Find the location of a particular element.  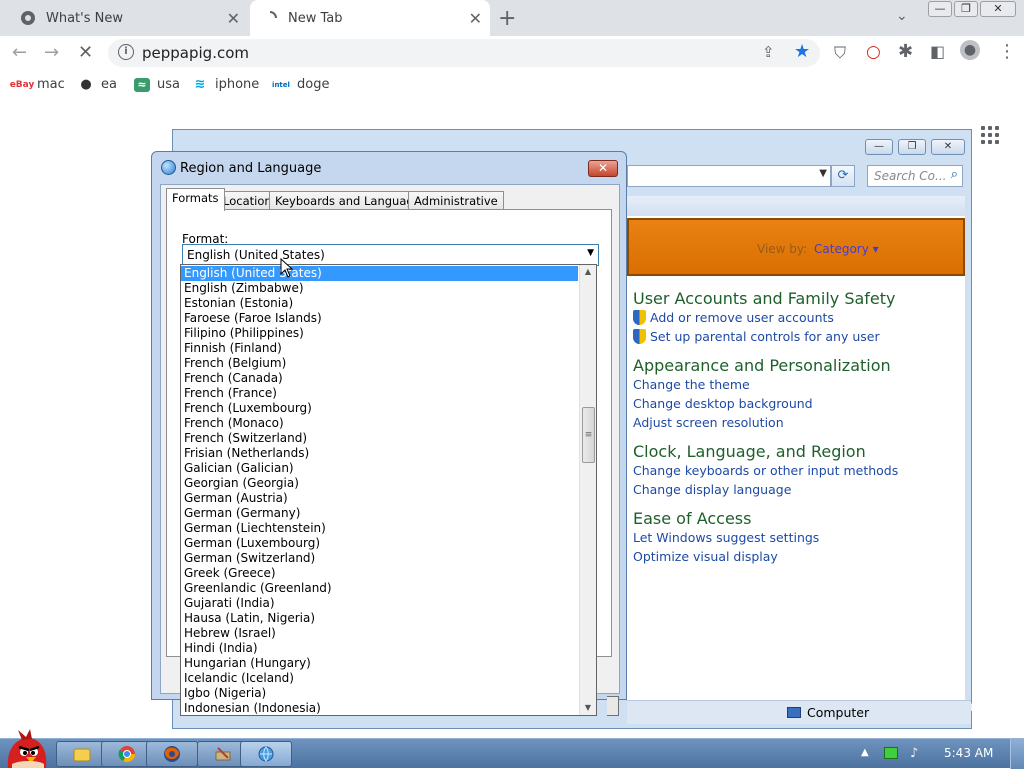

bookmark-mac: eBay mac is located at coordinates (37, 84).